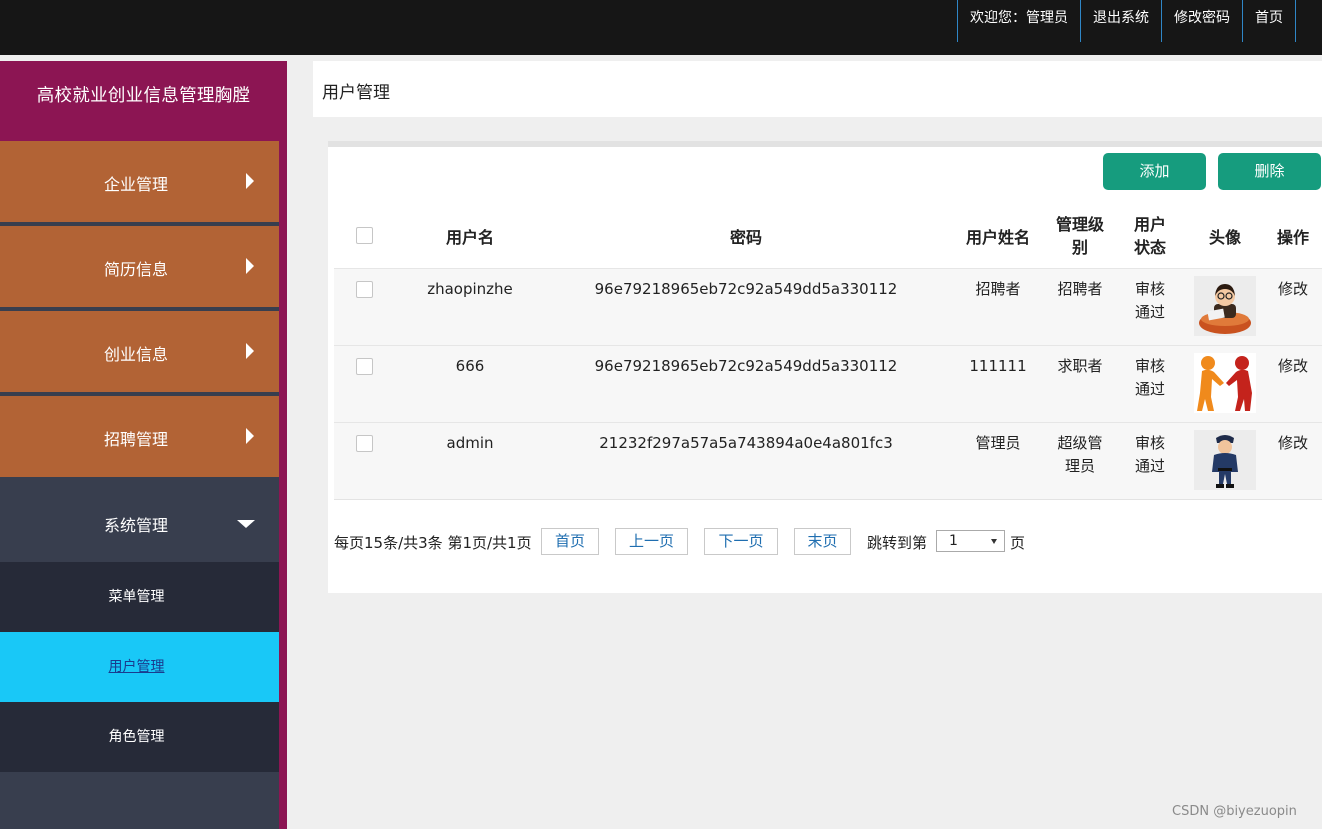  I want to click on sidebar-item-label: 简历信息, so click(135, 269).